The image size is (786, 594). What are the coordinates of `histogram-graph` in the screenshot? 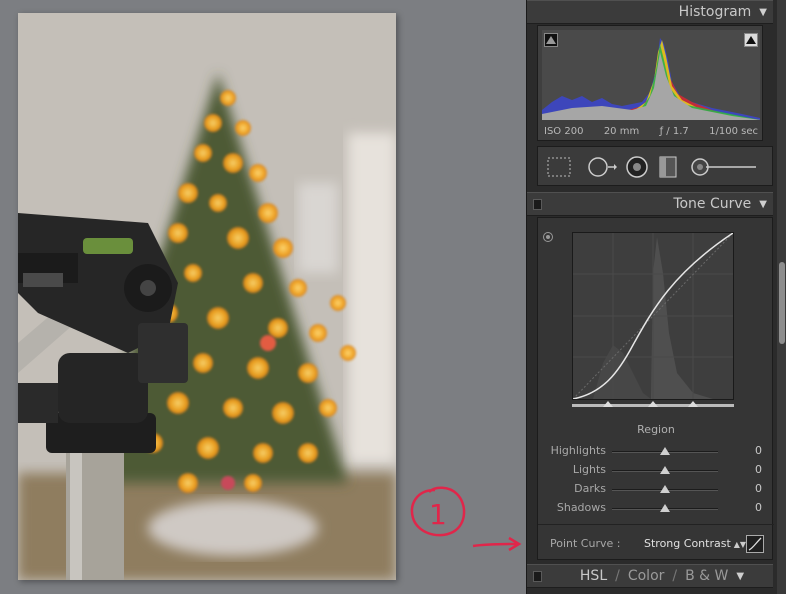 It's located at (651, 75).